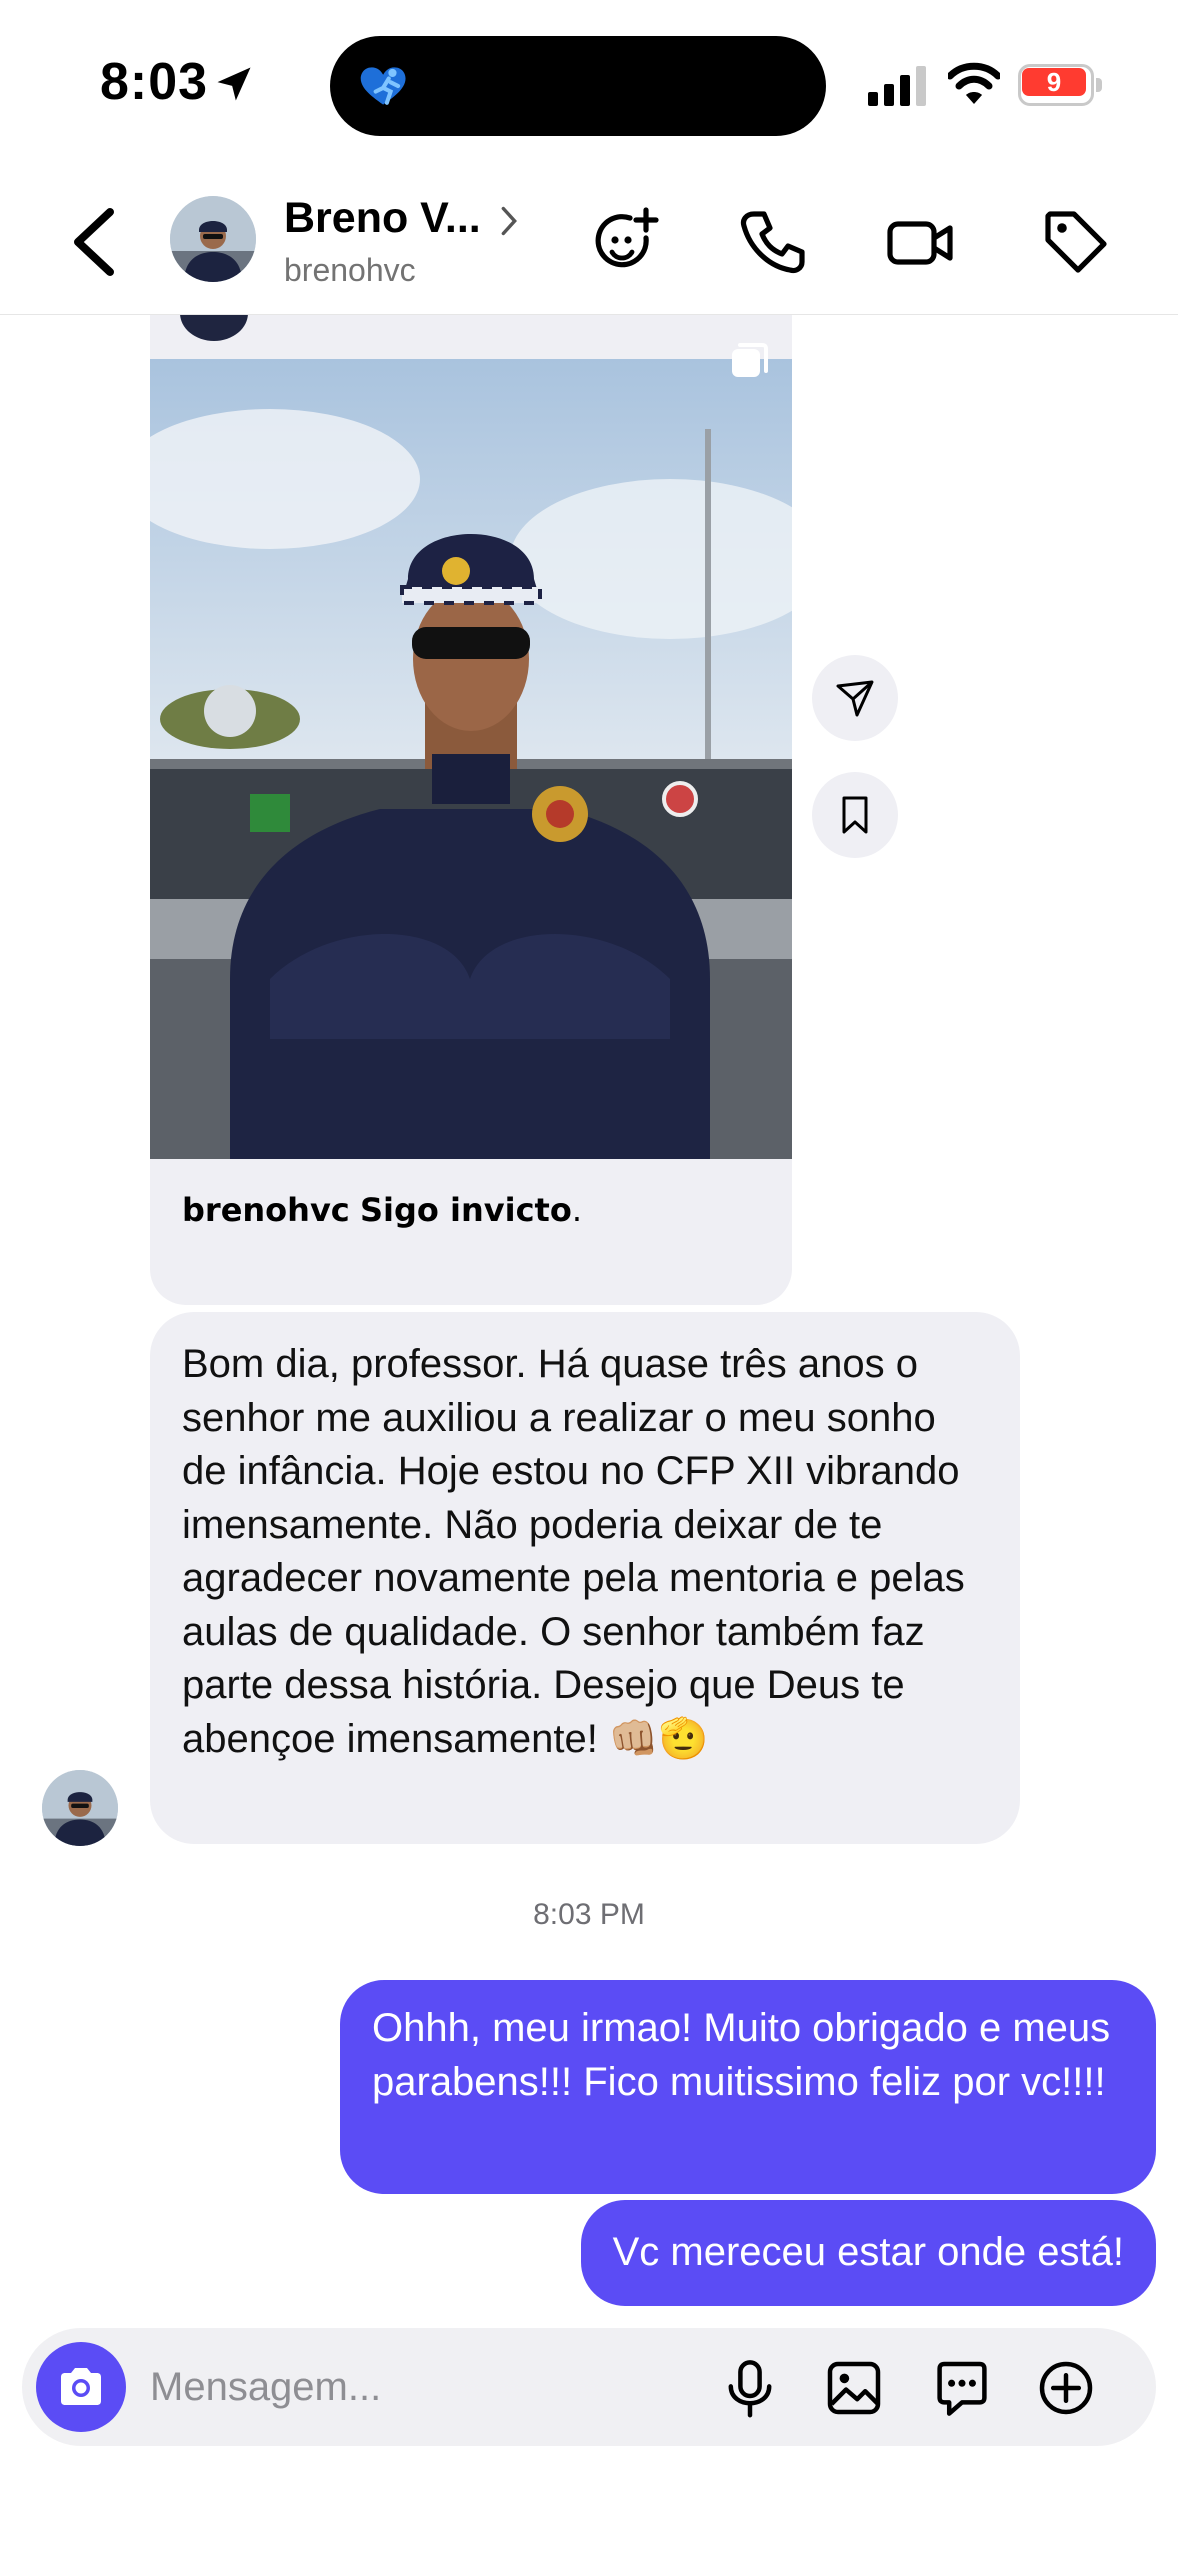 The width and height of the screenshot is (1178, 2560). I want to click on add-circle-icon, so click(1066, 2388).